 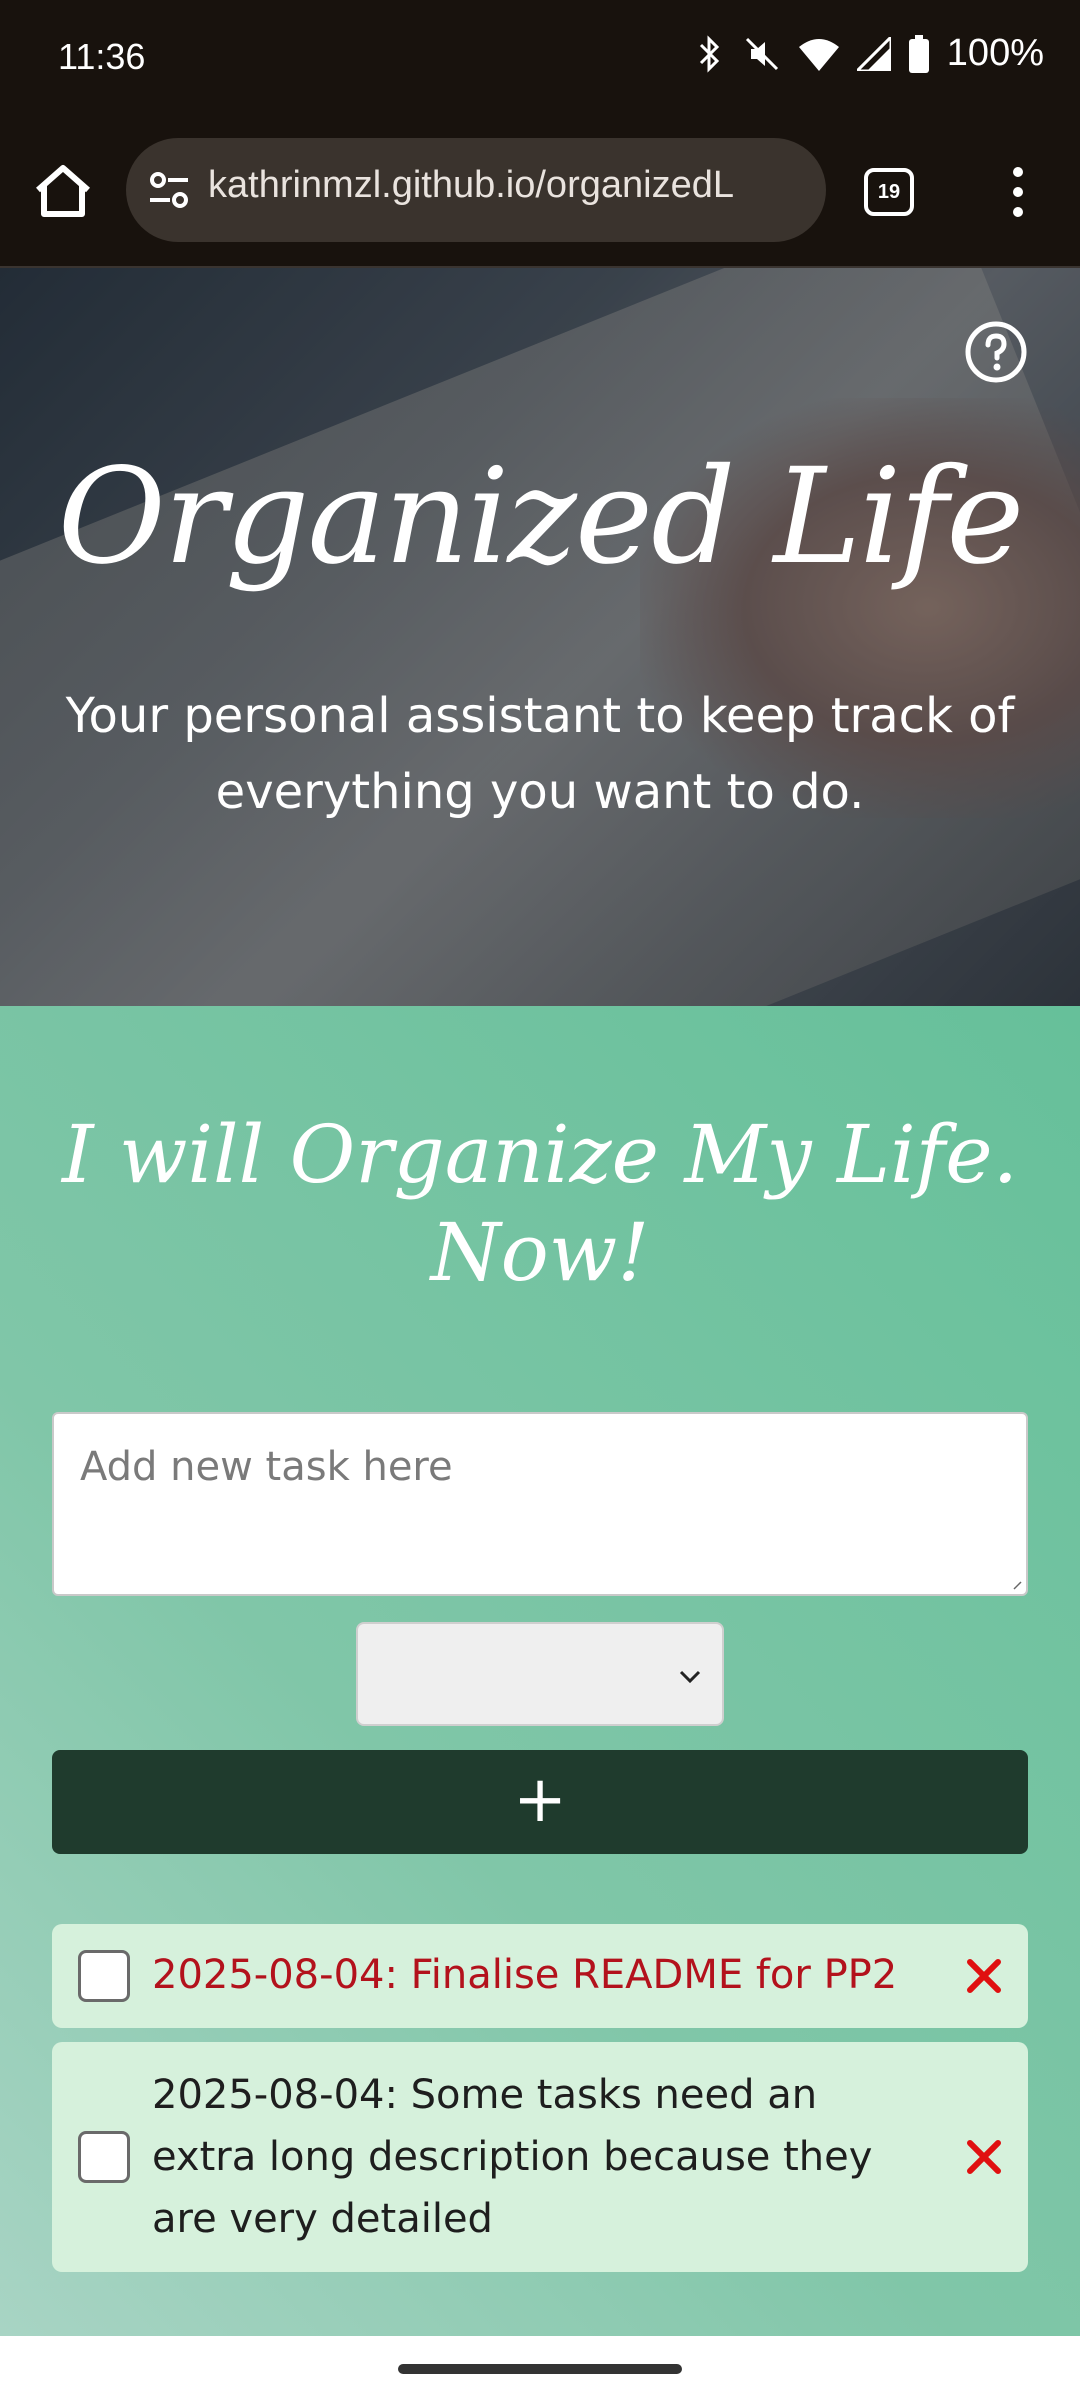 What do you see at coordinates (761, 53) in the screenshot?
I see `mute-icon` at bounding box center [761, 53].